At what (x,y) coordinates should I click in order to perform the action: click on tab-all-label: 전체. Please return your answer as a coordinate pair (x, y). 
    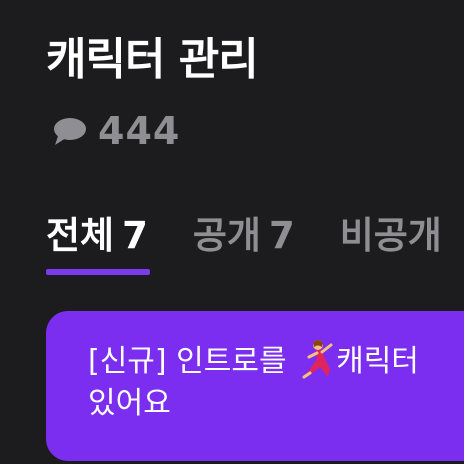
    Looking at the image, I should click on (80, 235).